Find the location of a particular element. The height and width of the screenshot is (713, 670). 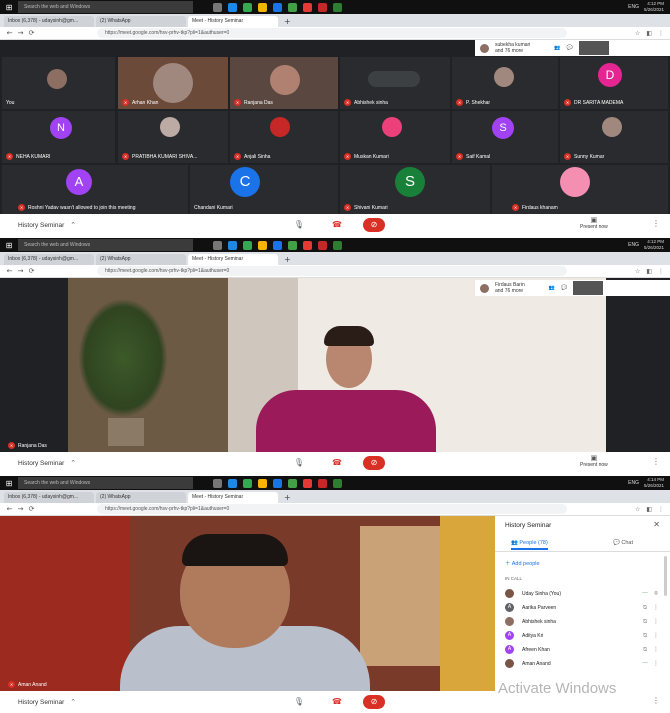

participant-tile: S ✕ Saif Kamal is located at coordinates (505, 137).